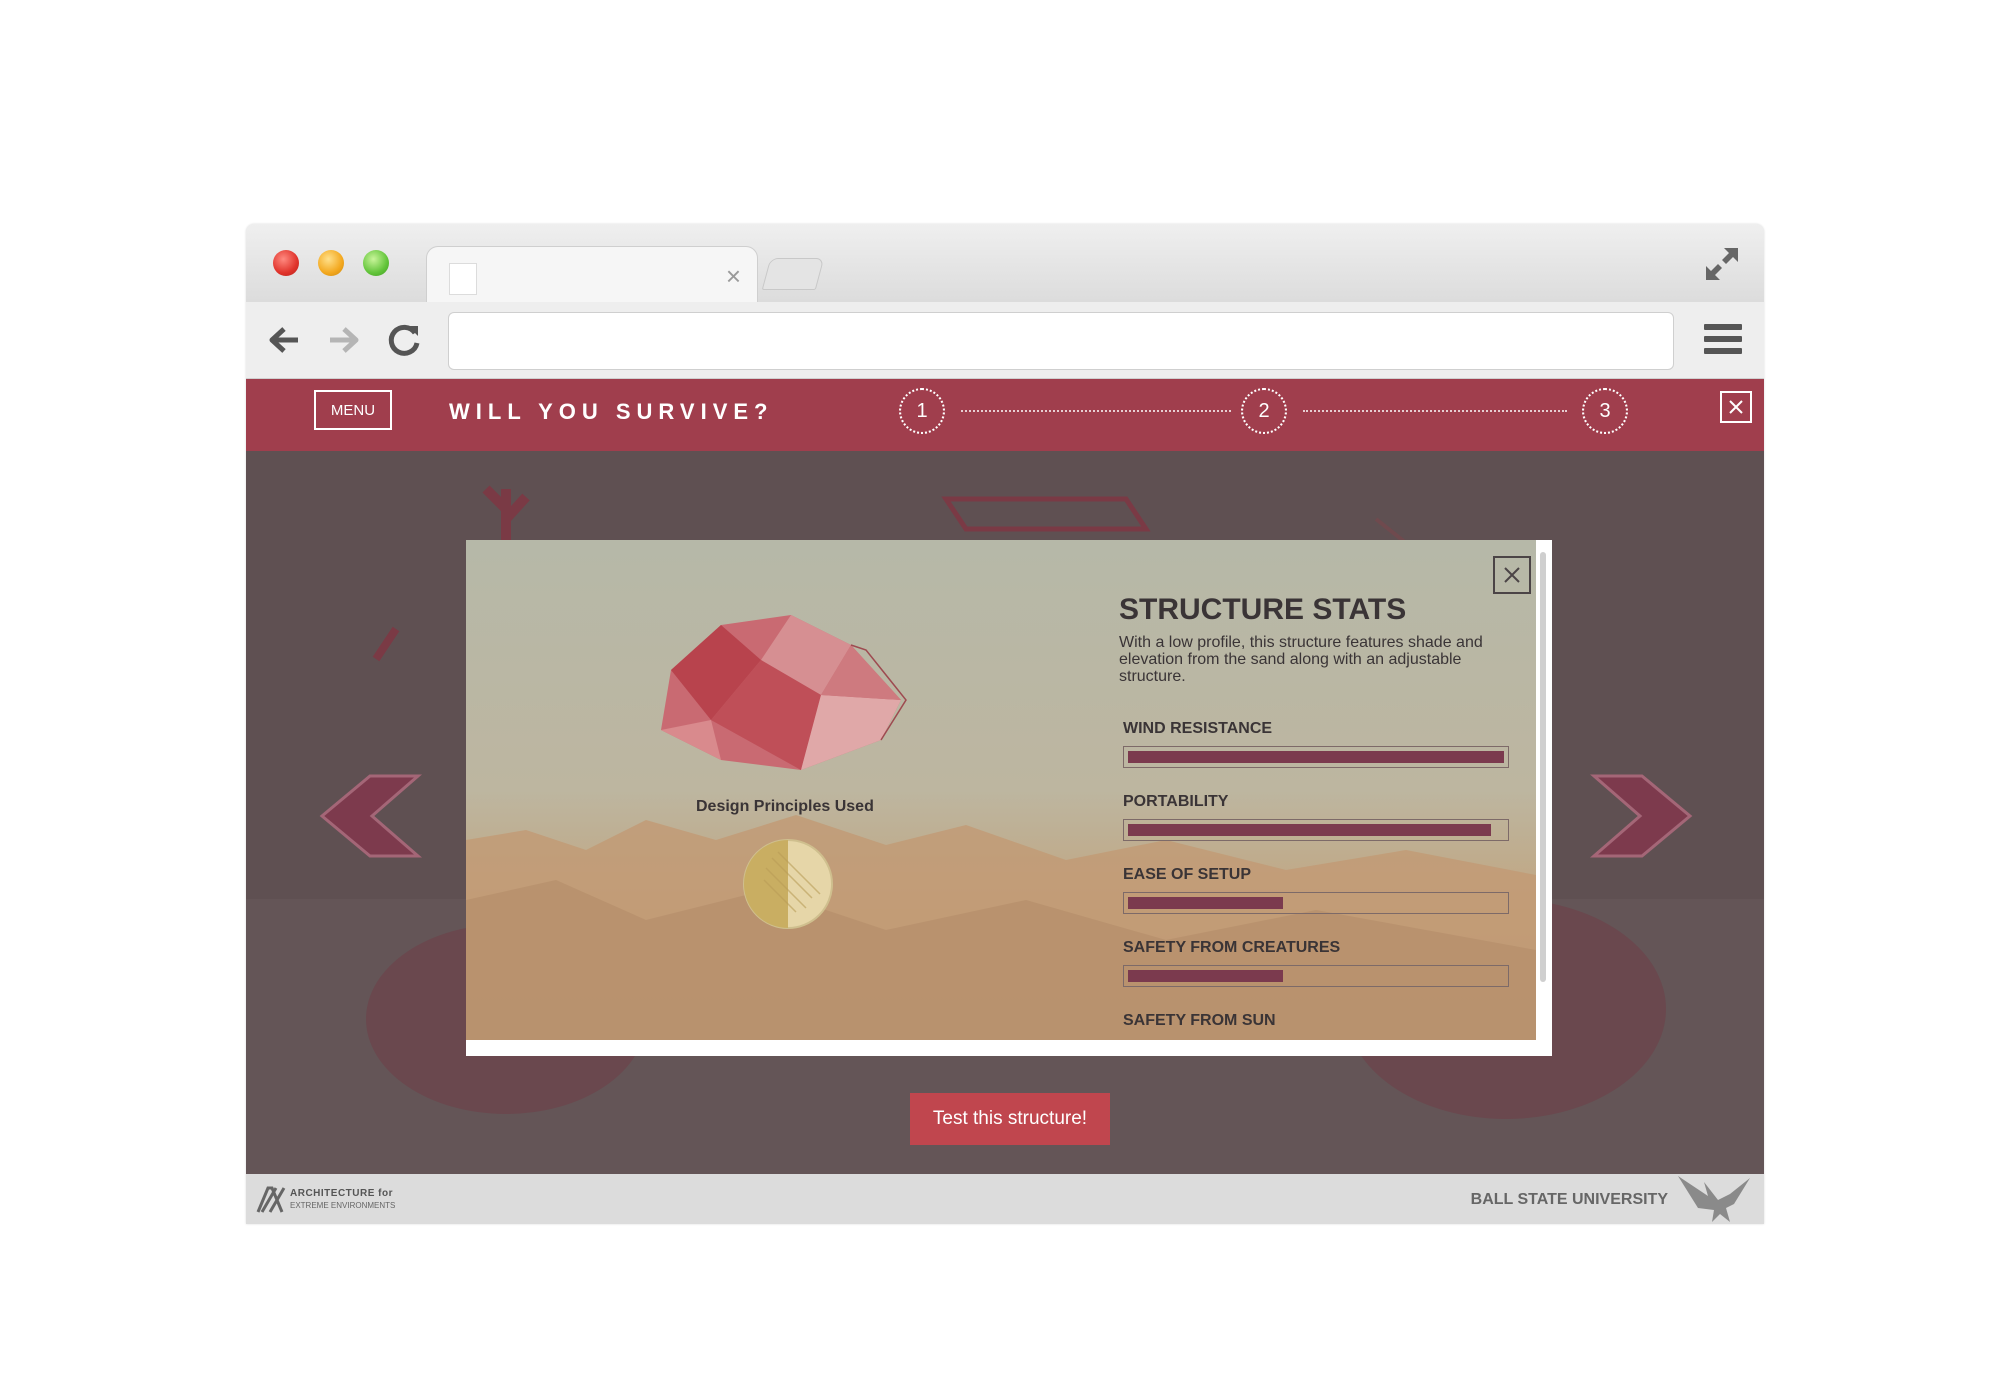  I want to click on close-window-button, so click(286, 263).